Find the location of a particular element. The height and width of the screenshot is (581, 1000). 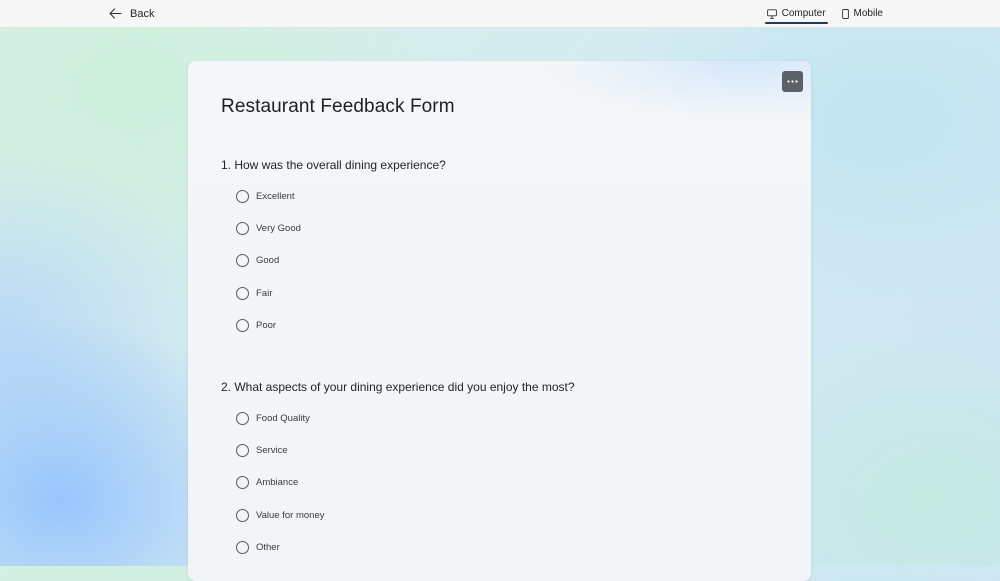

question-1-options: Excellent Very Good Good Fair Poor is located at coordinates (333, 261).